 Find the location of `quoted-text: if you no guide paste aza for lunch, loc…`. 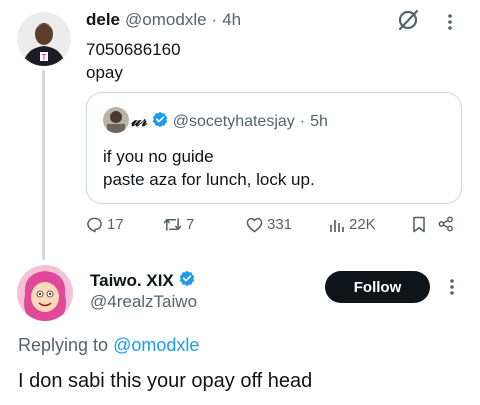

quoted-text: if you no guide paste aza for lunch, loc… is located at coordinates (209, 168).